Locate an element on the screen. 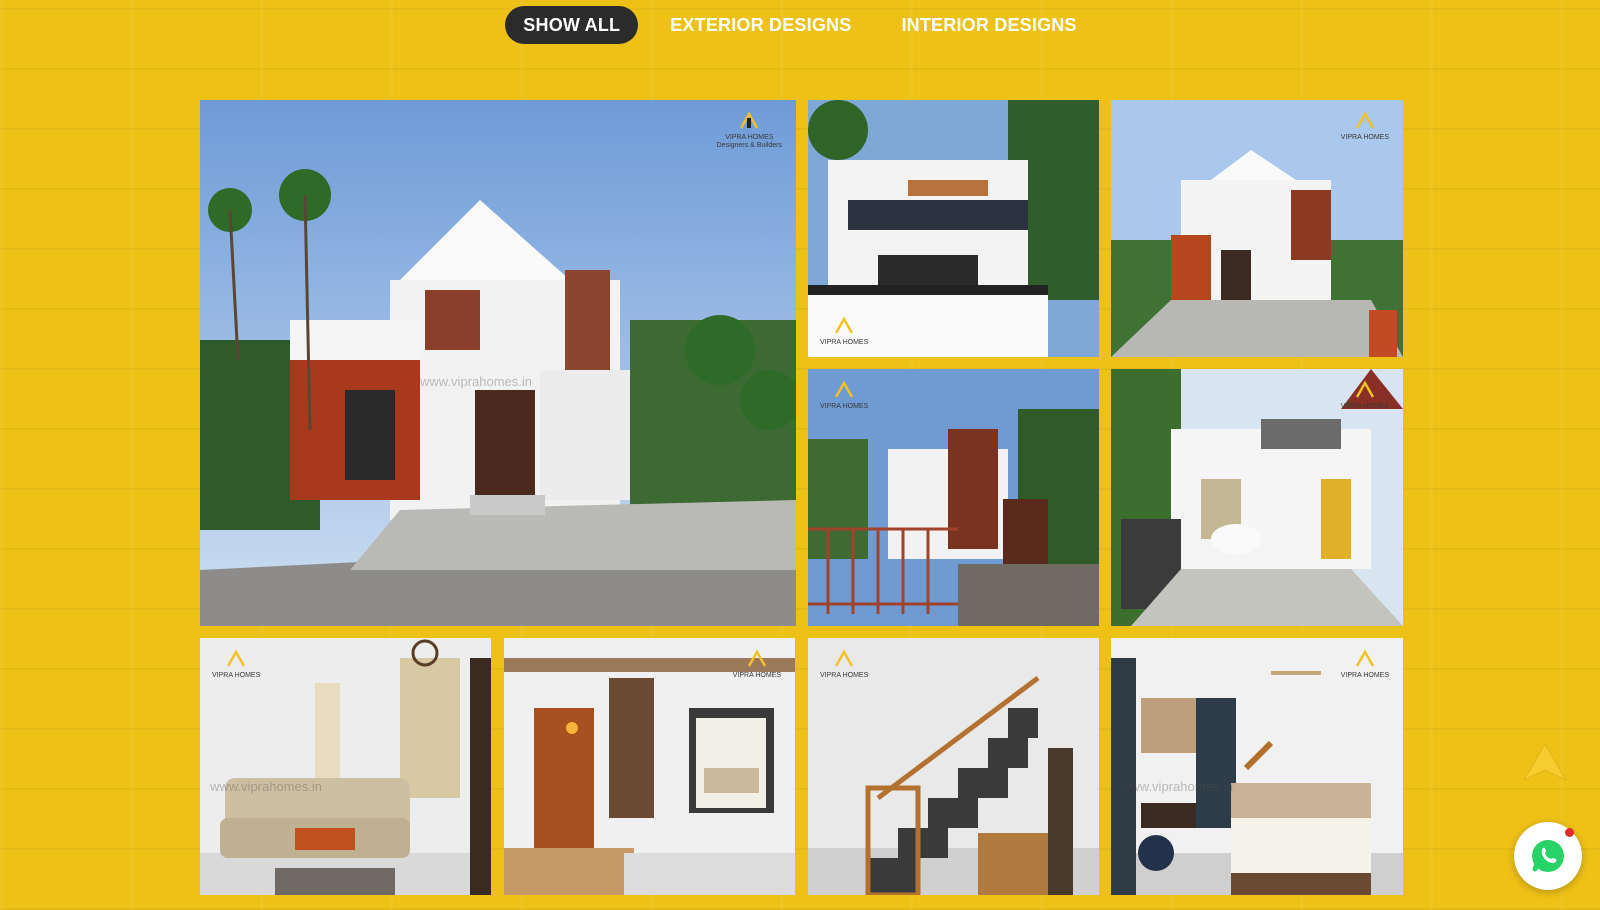 Image resolution: width=1600 pixels, height=910 pixels. gallery-item-exterior-5: VIPRA HOMES is located at coordinates (1257, 497).